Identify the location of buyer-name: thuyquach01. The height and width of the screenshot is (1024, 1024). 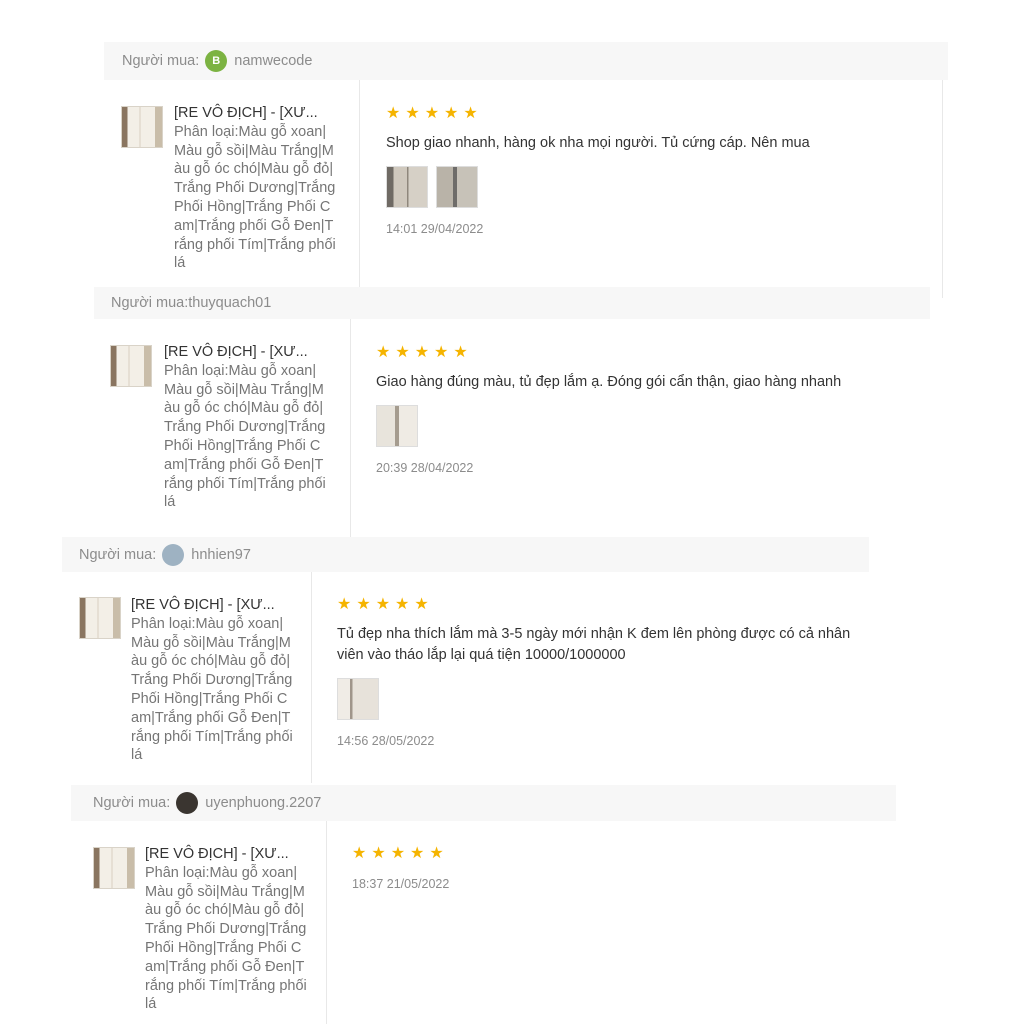
(229, 303).